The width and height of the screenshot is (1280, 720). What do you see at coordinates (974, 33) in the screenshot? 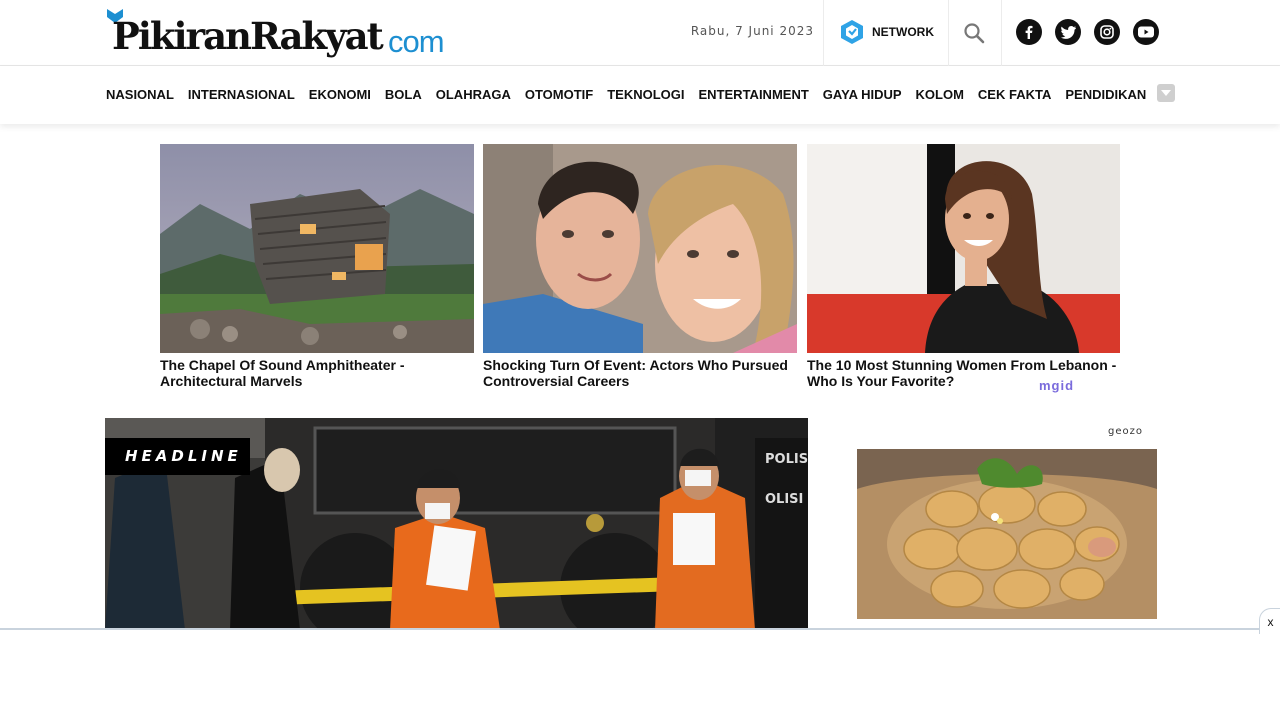
I see `search-icon` at bounding box center [974, 33].